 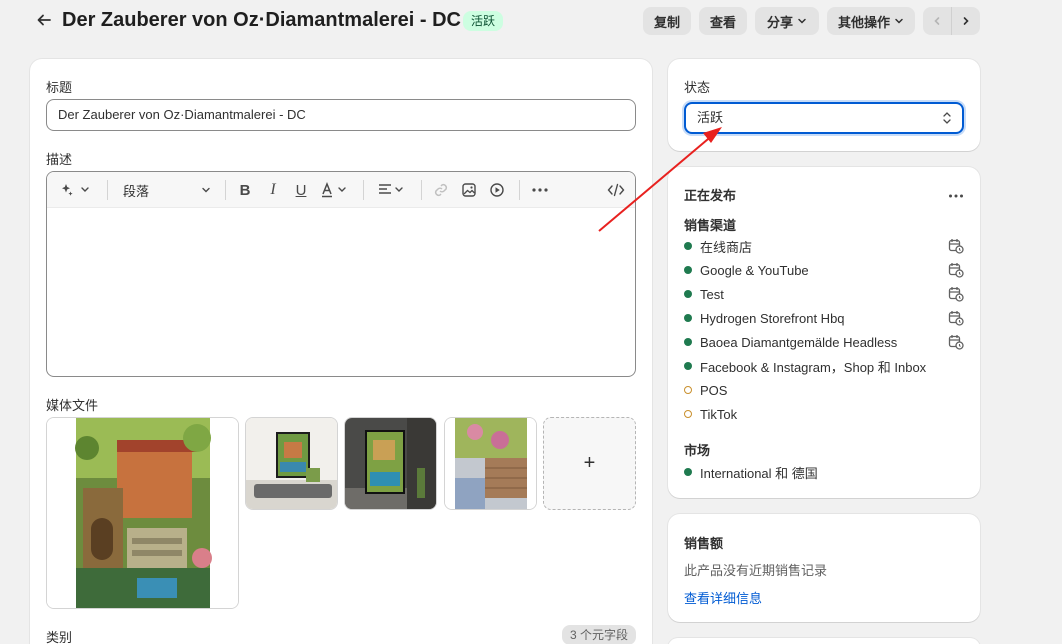 I want to click on previous-product-button, so click(x=937, y=21).